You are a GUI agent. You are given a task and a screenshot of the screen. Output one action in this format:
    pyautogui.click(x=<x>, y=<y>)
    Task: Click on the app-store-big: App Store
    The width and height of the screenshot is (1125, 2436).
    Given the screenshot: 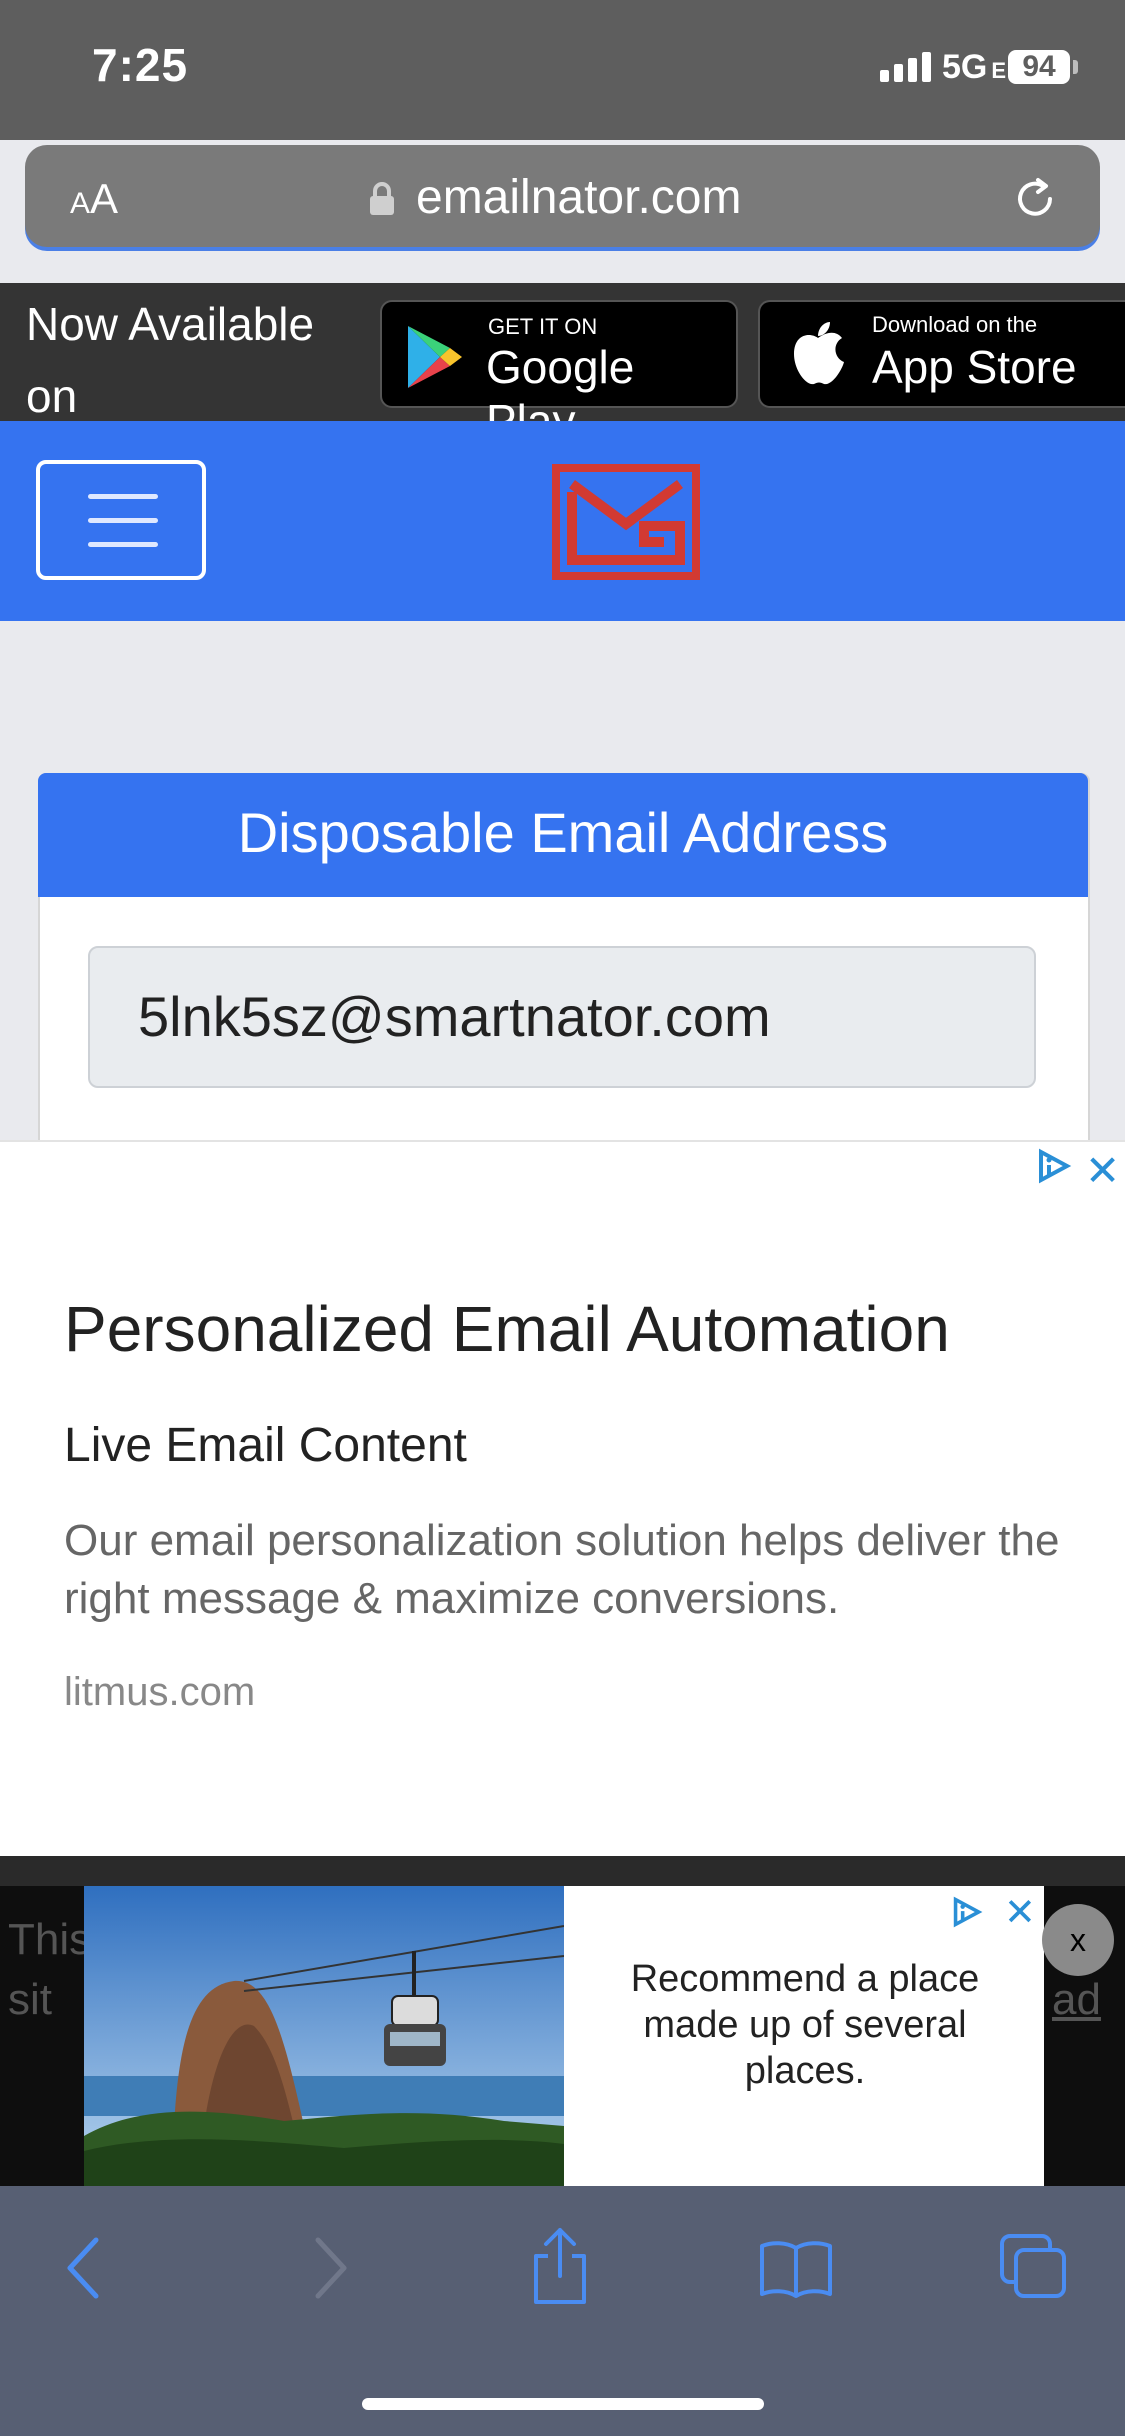 What is the action you would take?
    pyautogui.click(x=974, y=367)
    